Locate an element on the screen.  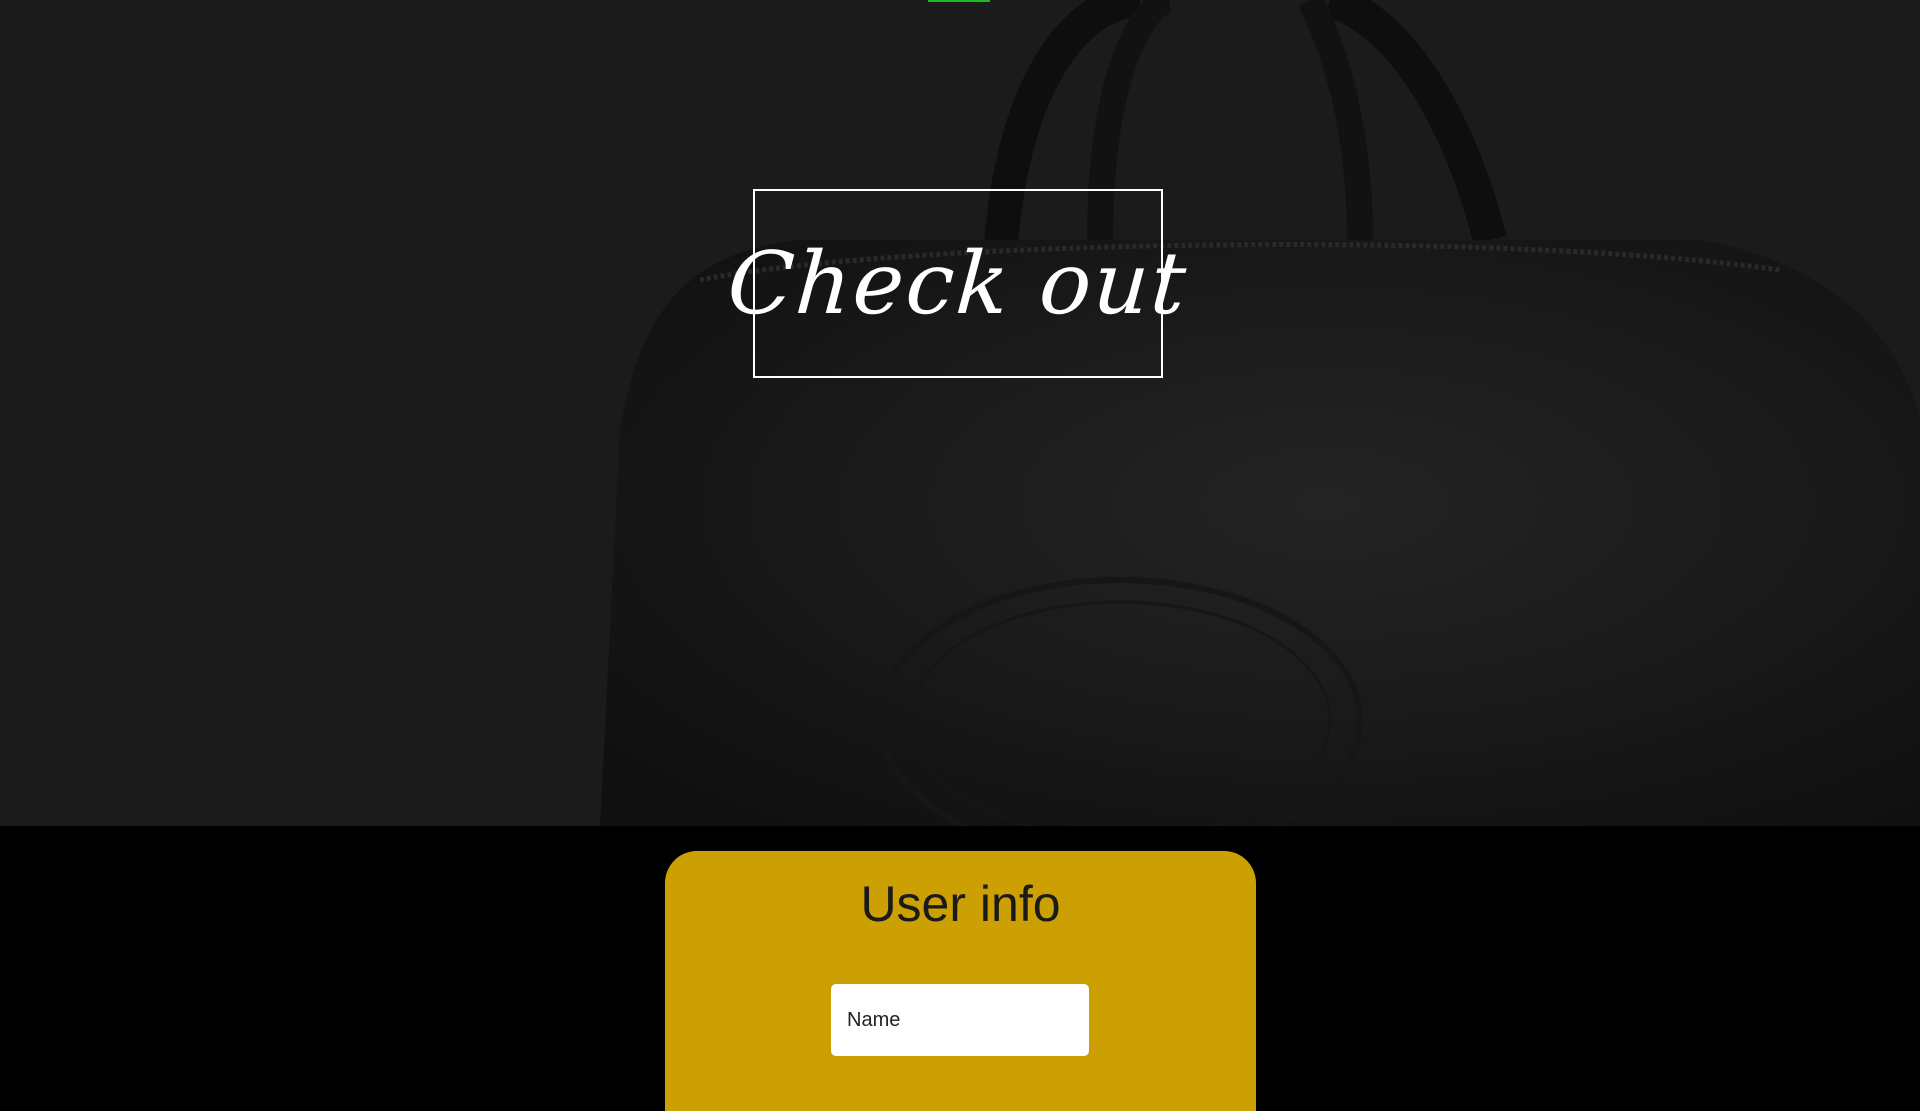
page-title-frame: Check out is located at coordinates (958, 283).